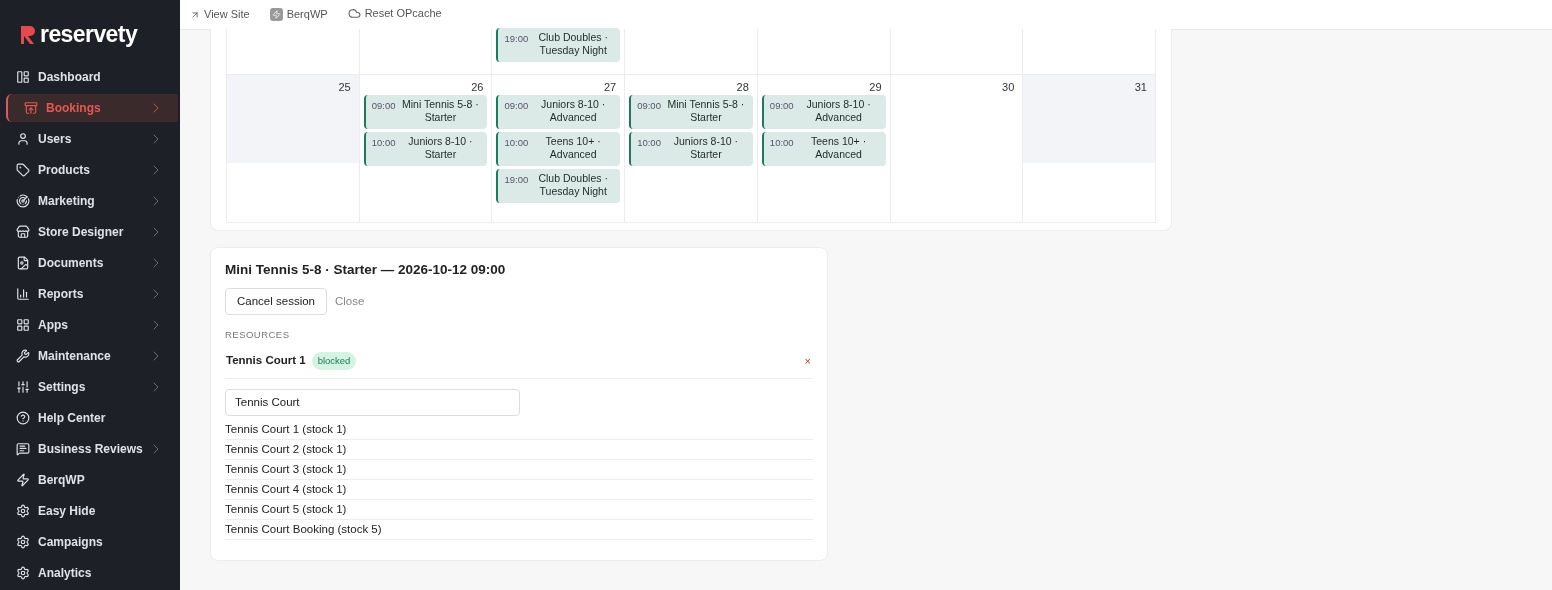 This screenshot has height=590, width=1552. Describe the element at coordinates (23, 449) in the screenshot. I see `chat-icon` at that location.